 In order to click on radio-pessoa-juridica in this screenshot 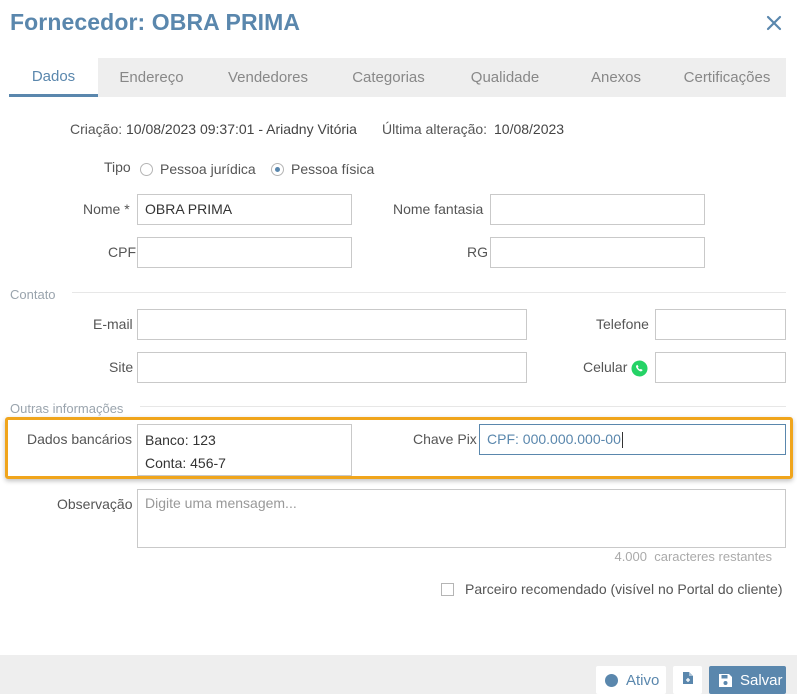, I will do `click(146, 169)`.